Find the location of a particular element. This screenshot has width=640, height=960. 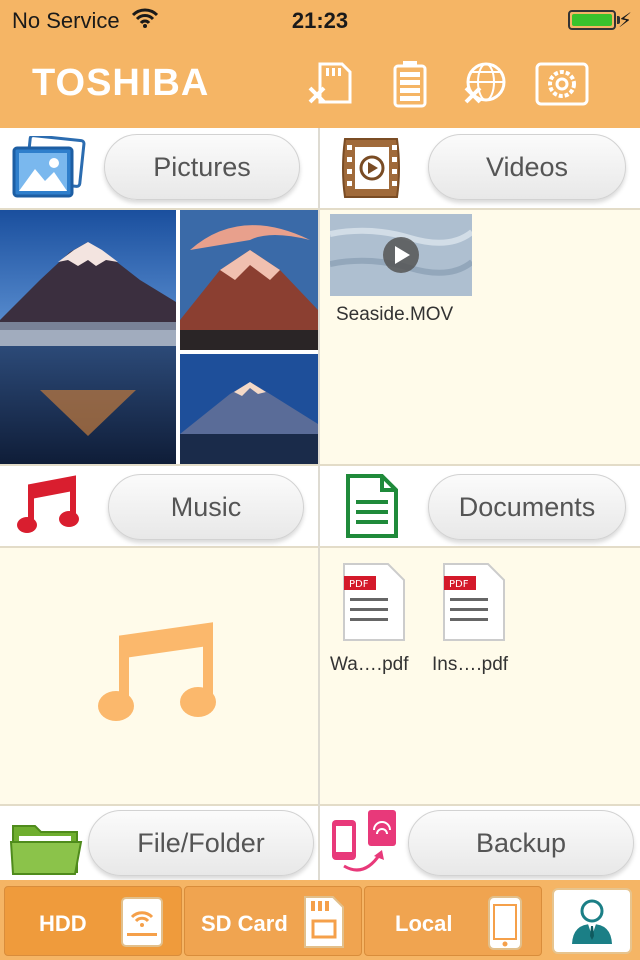

file-folder-row: File/Folder is located at coordinates (159, 842).